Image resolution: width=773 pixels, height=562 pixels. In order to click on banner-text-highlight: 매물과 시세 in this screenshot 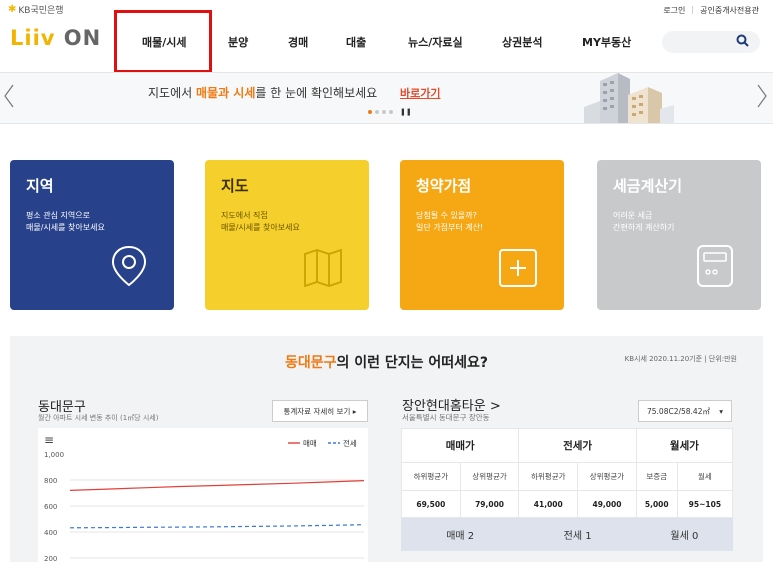, I will do `click(225, 93)`.